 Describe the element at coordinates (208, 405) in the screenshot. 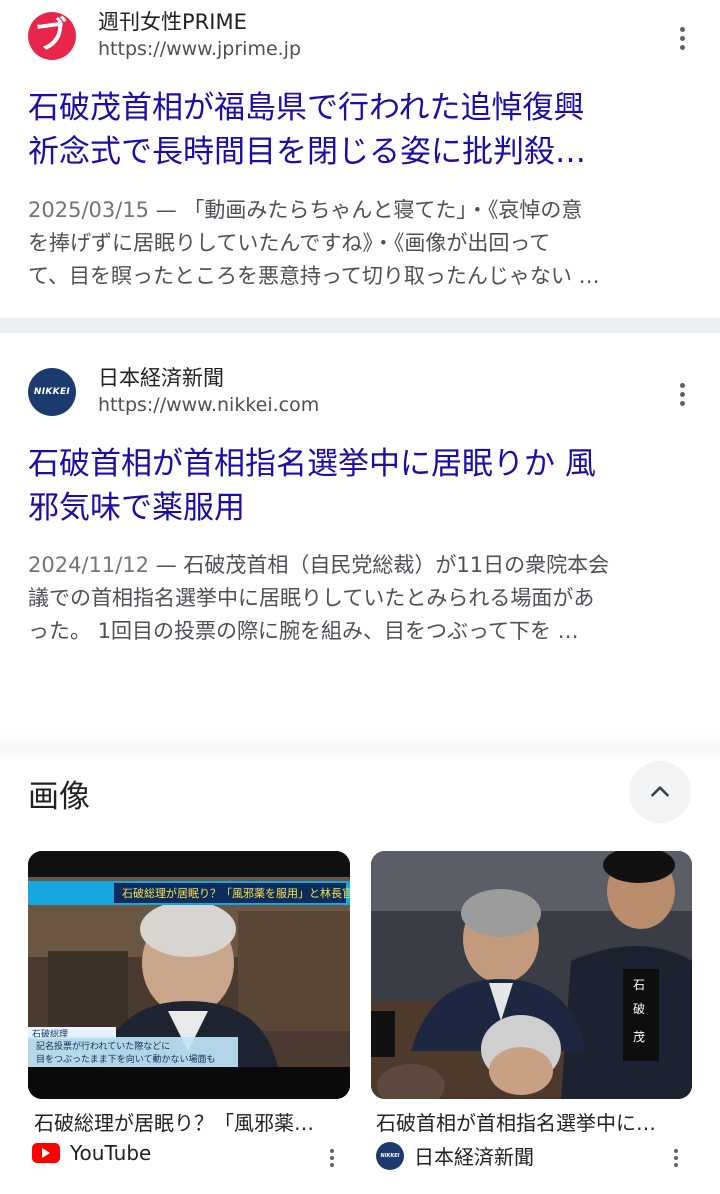

I see `site-url: https://www.nikkei.com` at that location.